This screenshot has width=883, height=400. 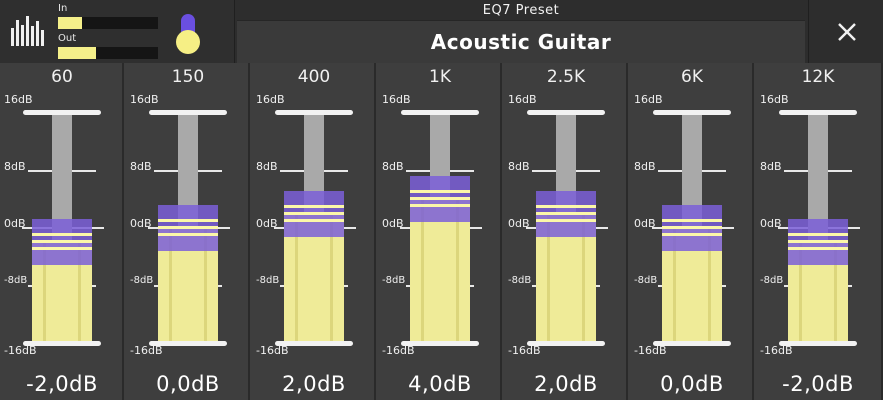 I want to click on eq-band-12k: 12K 16dB 8dB 0dB -8dB -16dB -2,0dB, so click(x=819, y=231).